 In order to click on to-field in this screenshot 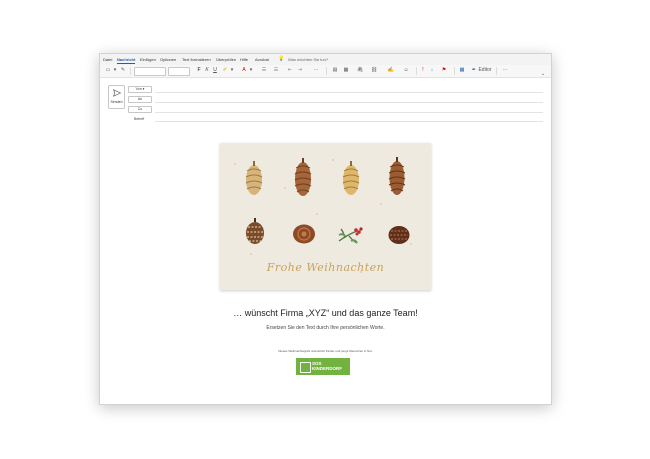, I will do `click(349, 102)`.